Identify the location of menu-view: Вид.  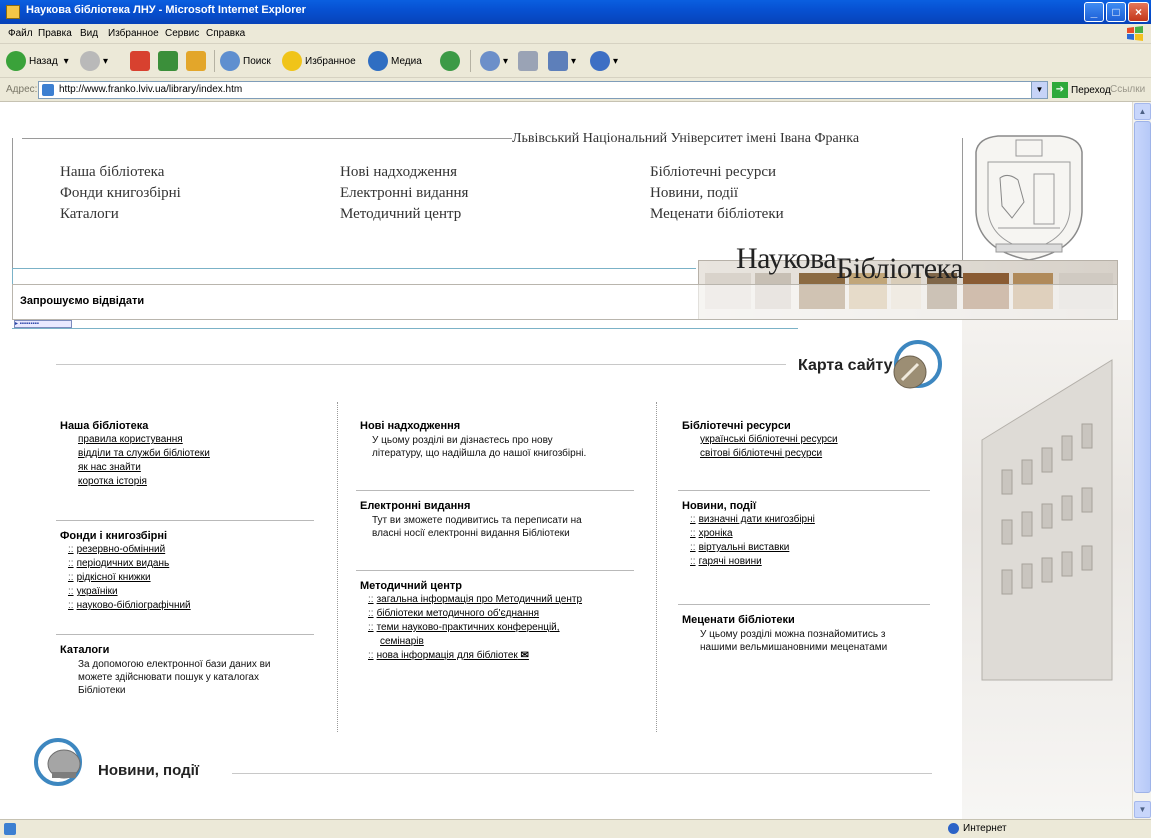
(89, 33).